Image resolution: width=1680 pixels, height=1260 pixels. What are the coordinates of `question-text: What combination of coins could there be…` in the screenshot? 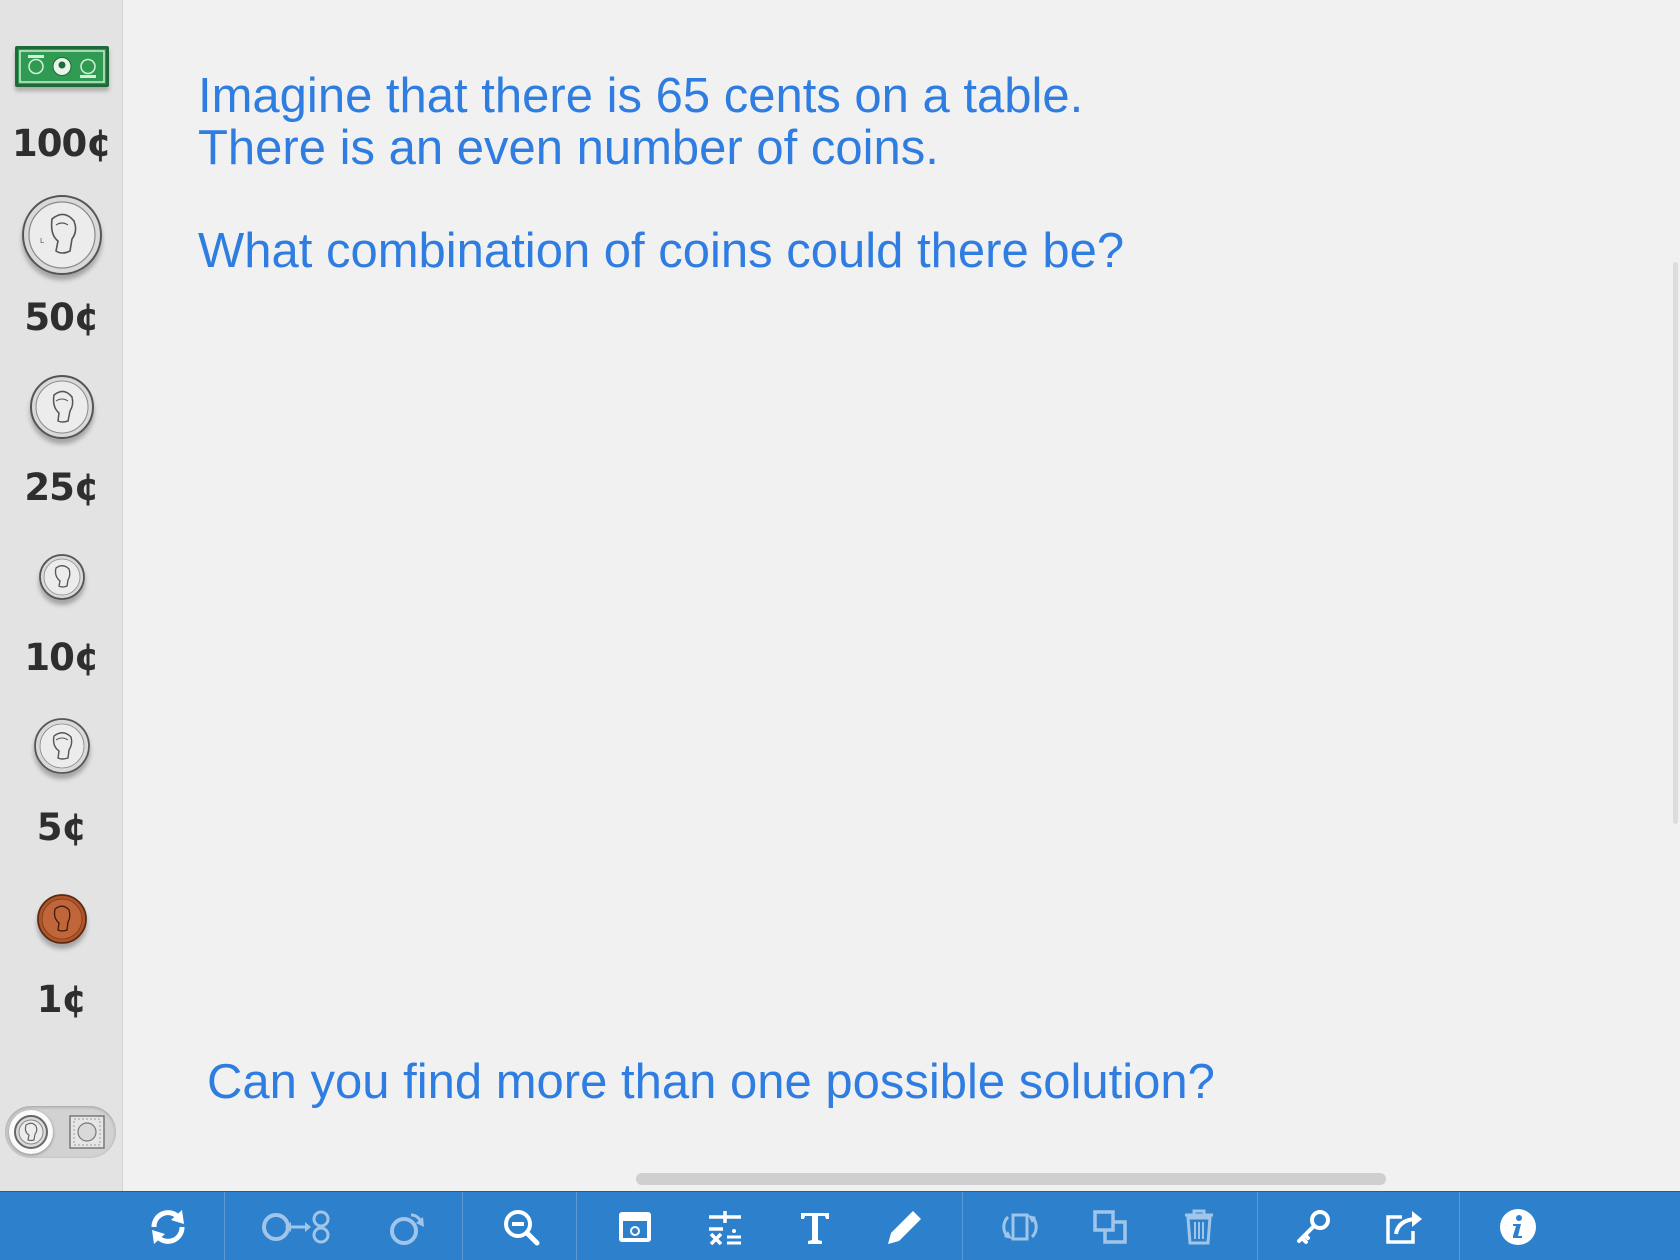 It's located at (661, 251).